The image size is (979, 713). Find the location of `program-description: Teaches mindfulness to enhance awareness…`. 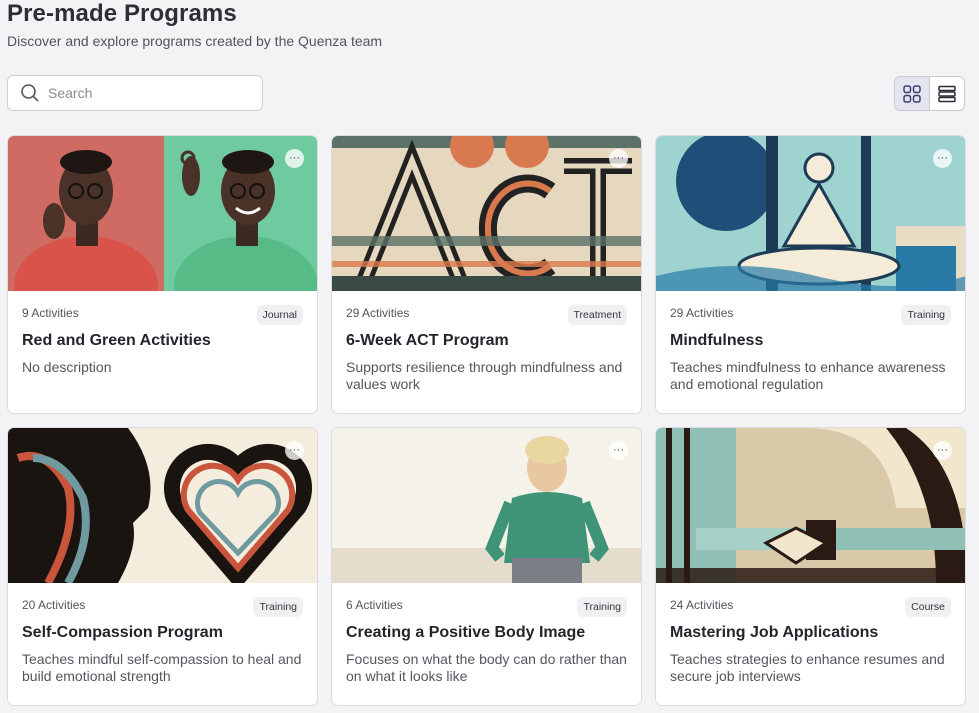

program-description: Teaches mindfulness to enhance awareness… is located at coordinates (808, 375).